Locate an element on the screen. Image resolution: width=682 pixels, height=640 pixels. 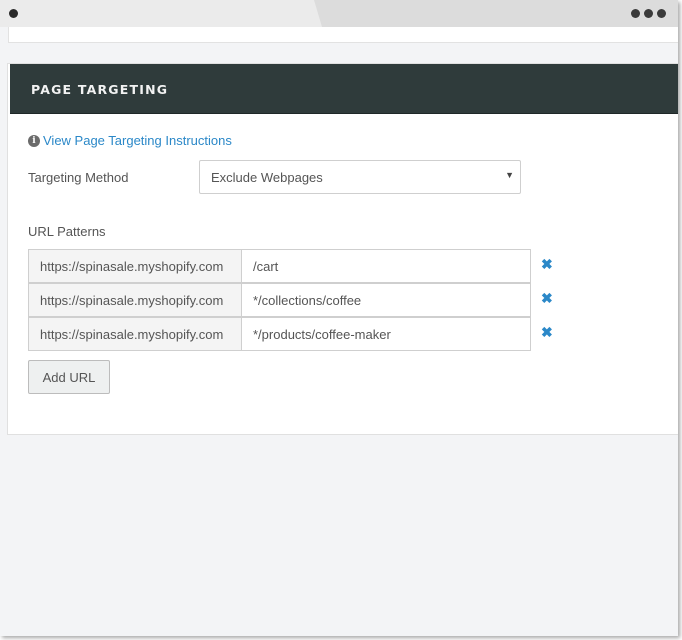
info-circle-icon: i is located at coordinates (34, 140).